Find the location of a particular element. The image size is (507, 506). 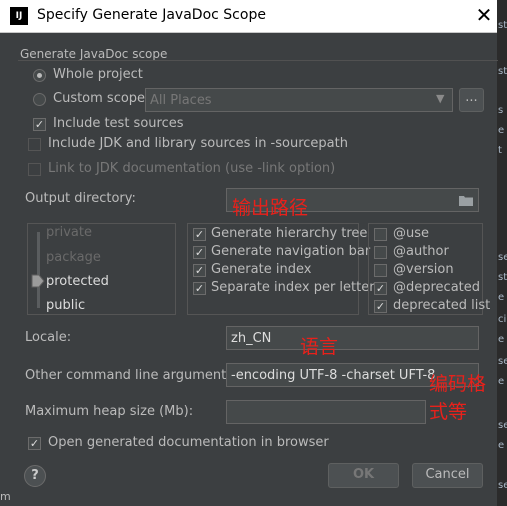

tag-label: @use is located at coordinates (411, 233).